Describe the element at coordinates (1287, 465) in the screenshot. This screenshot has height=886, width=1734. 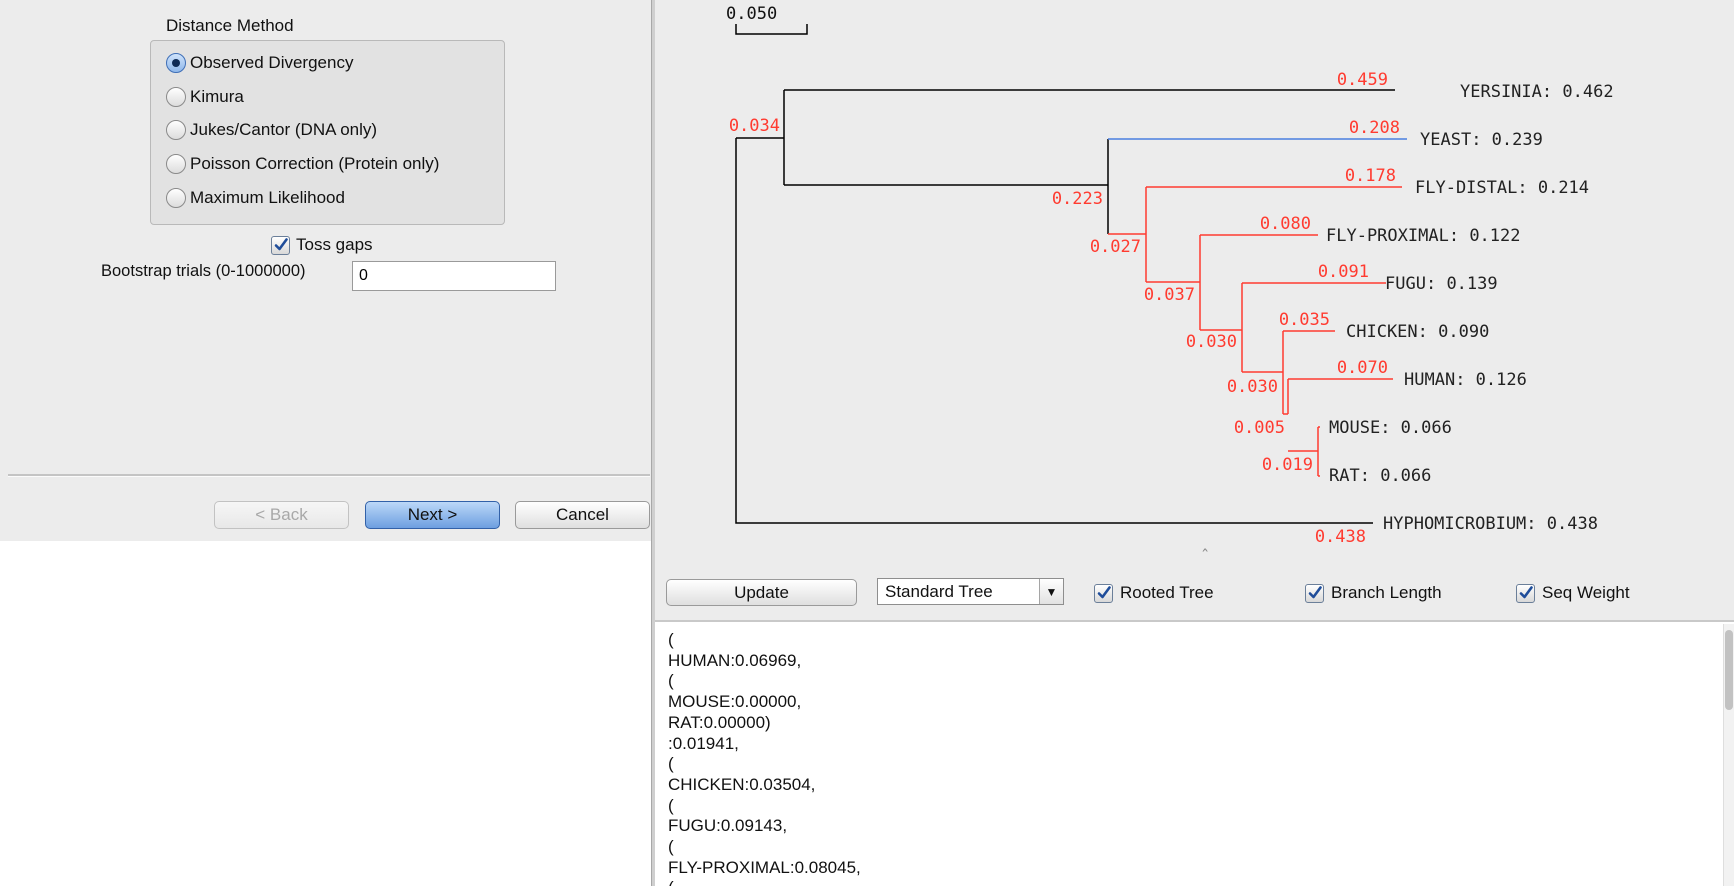
I see `internal-branch-label: 0.019` at that location.